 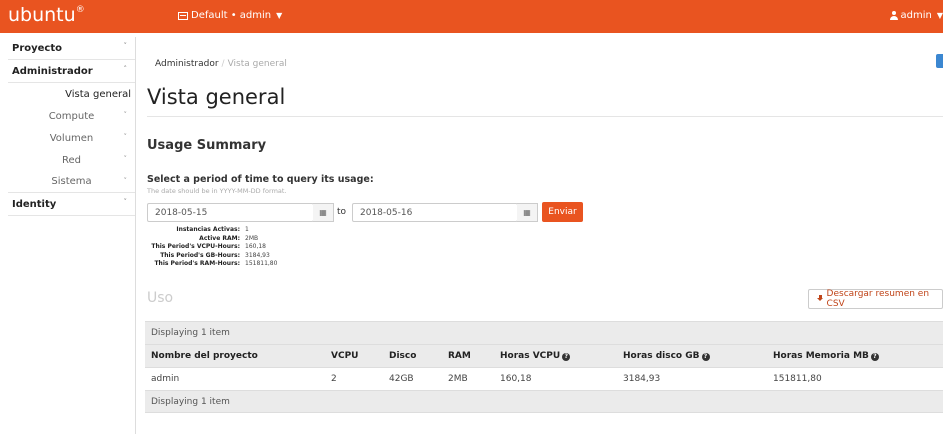 I want to click on project-list-icon, so click(x=183, y=15).